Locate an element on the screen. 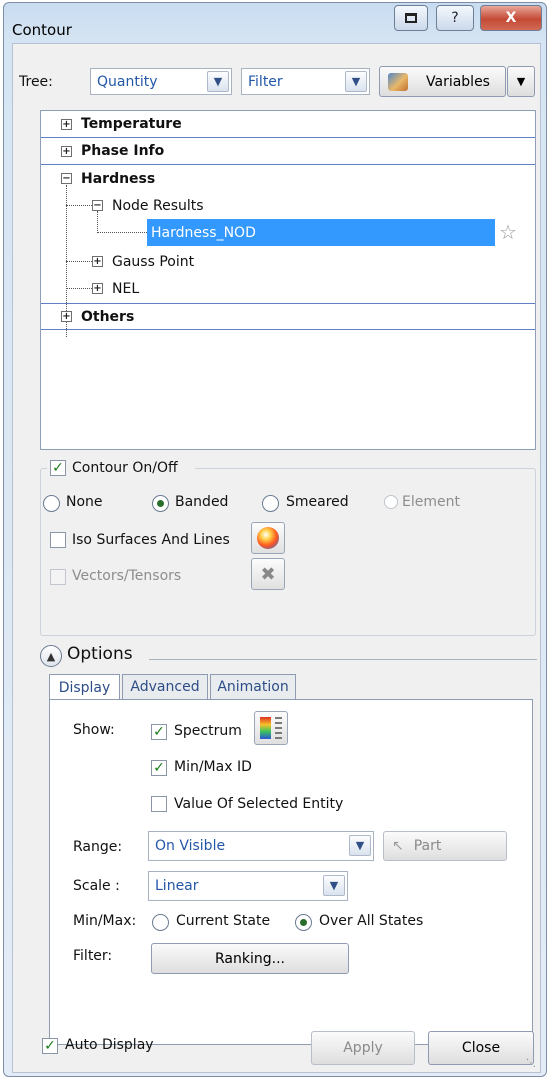 The width and height of the screenshot is (549, 1079). tree-item-nel: + NEL is located at coordinates (288, 288).